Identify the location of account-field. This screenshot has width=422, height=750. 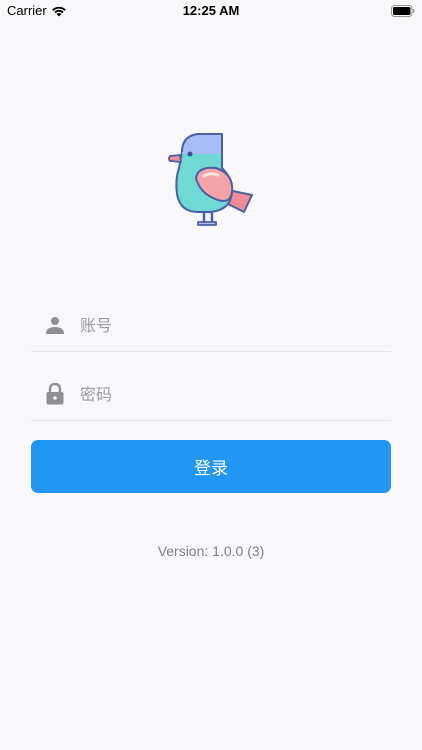
(211, 325).